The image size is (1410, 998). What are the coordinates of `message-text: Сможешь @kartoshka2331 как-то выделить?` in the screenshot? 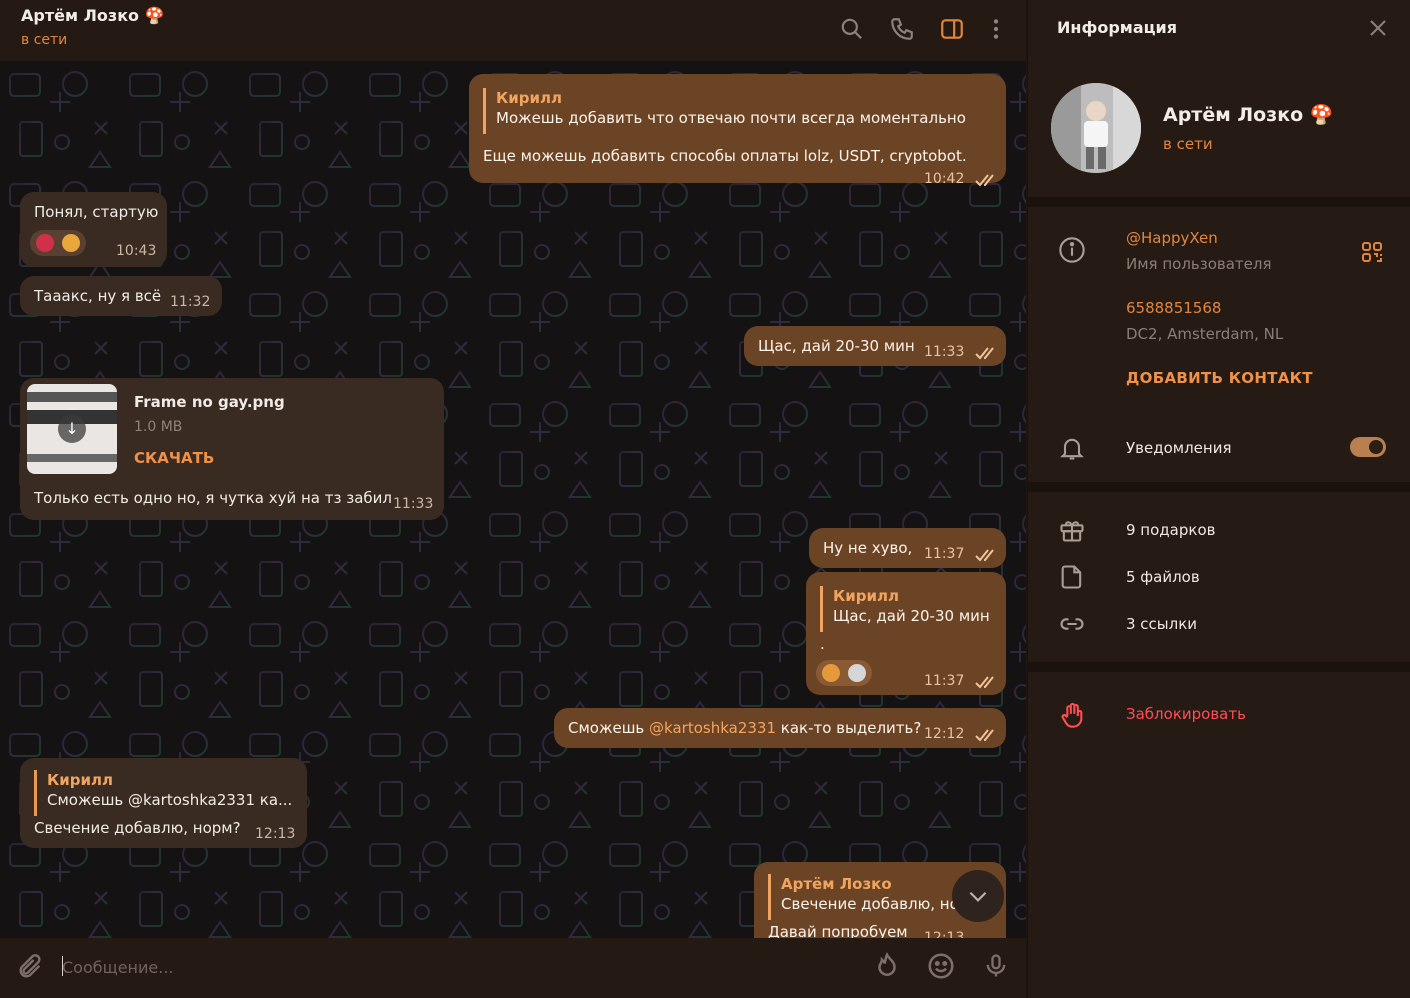 It's located at (744, 728).